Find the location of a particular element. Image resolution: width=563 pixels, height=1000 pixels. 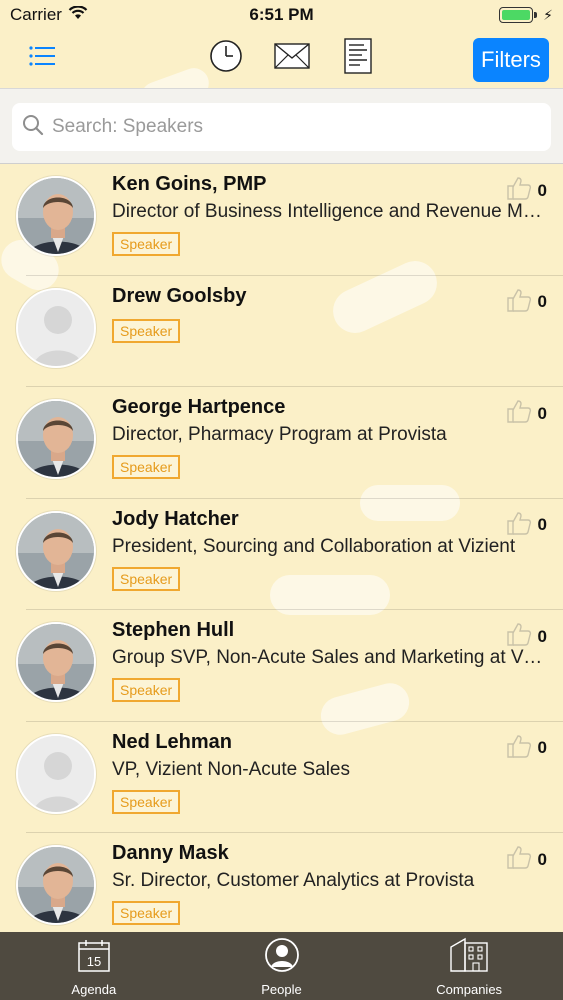

carrier-label: Carrier is located at coordinates (36, 14).